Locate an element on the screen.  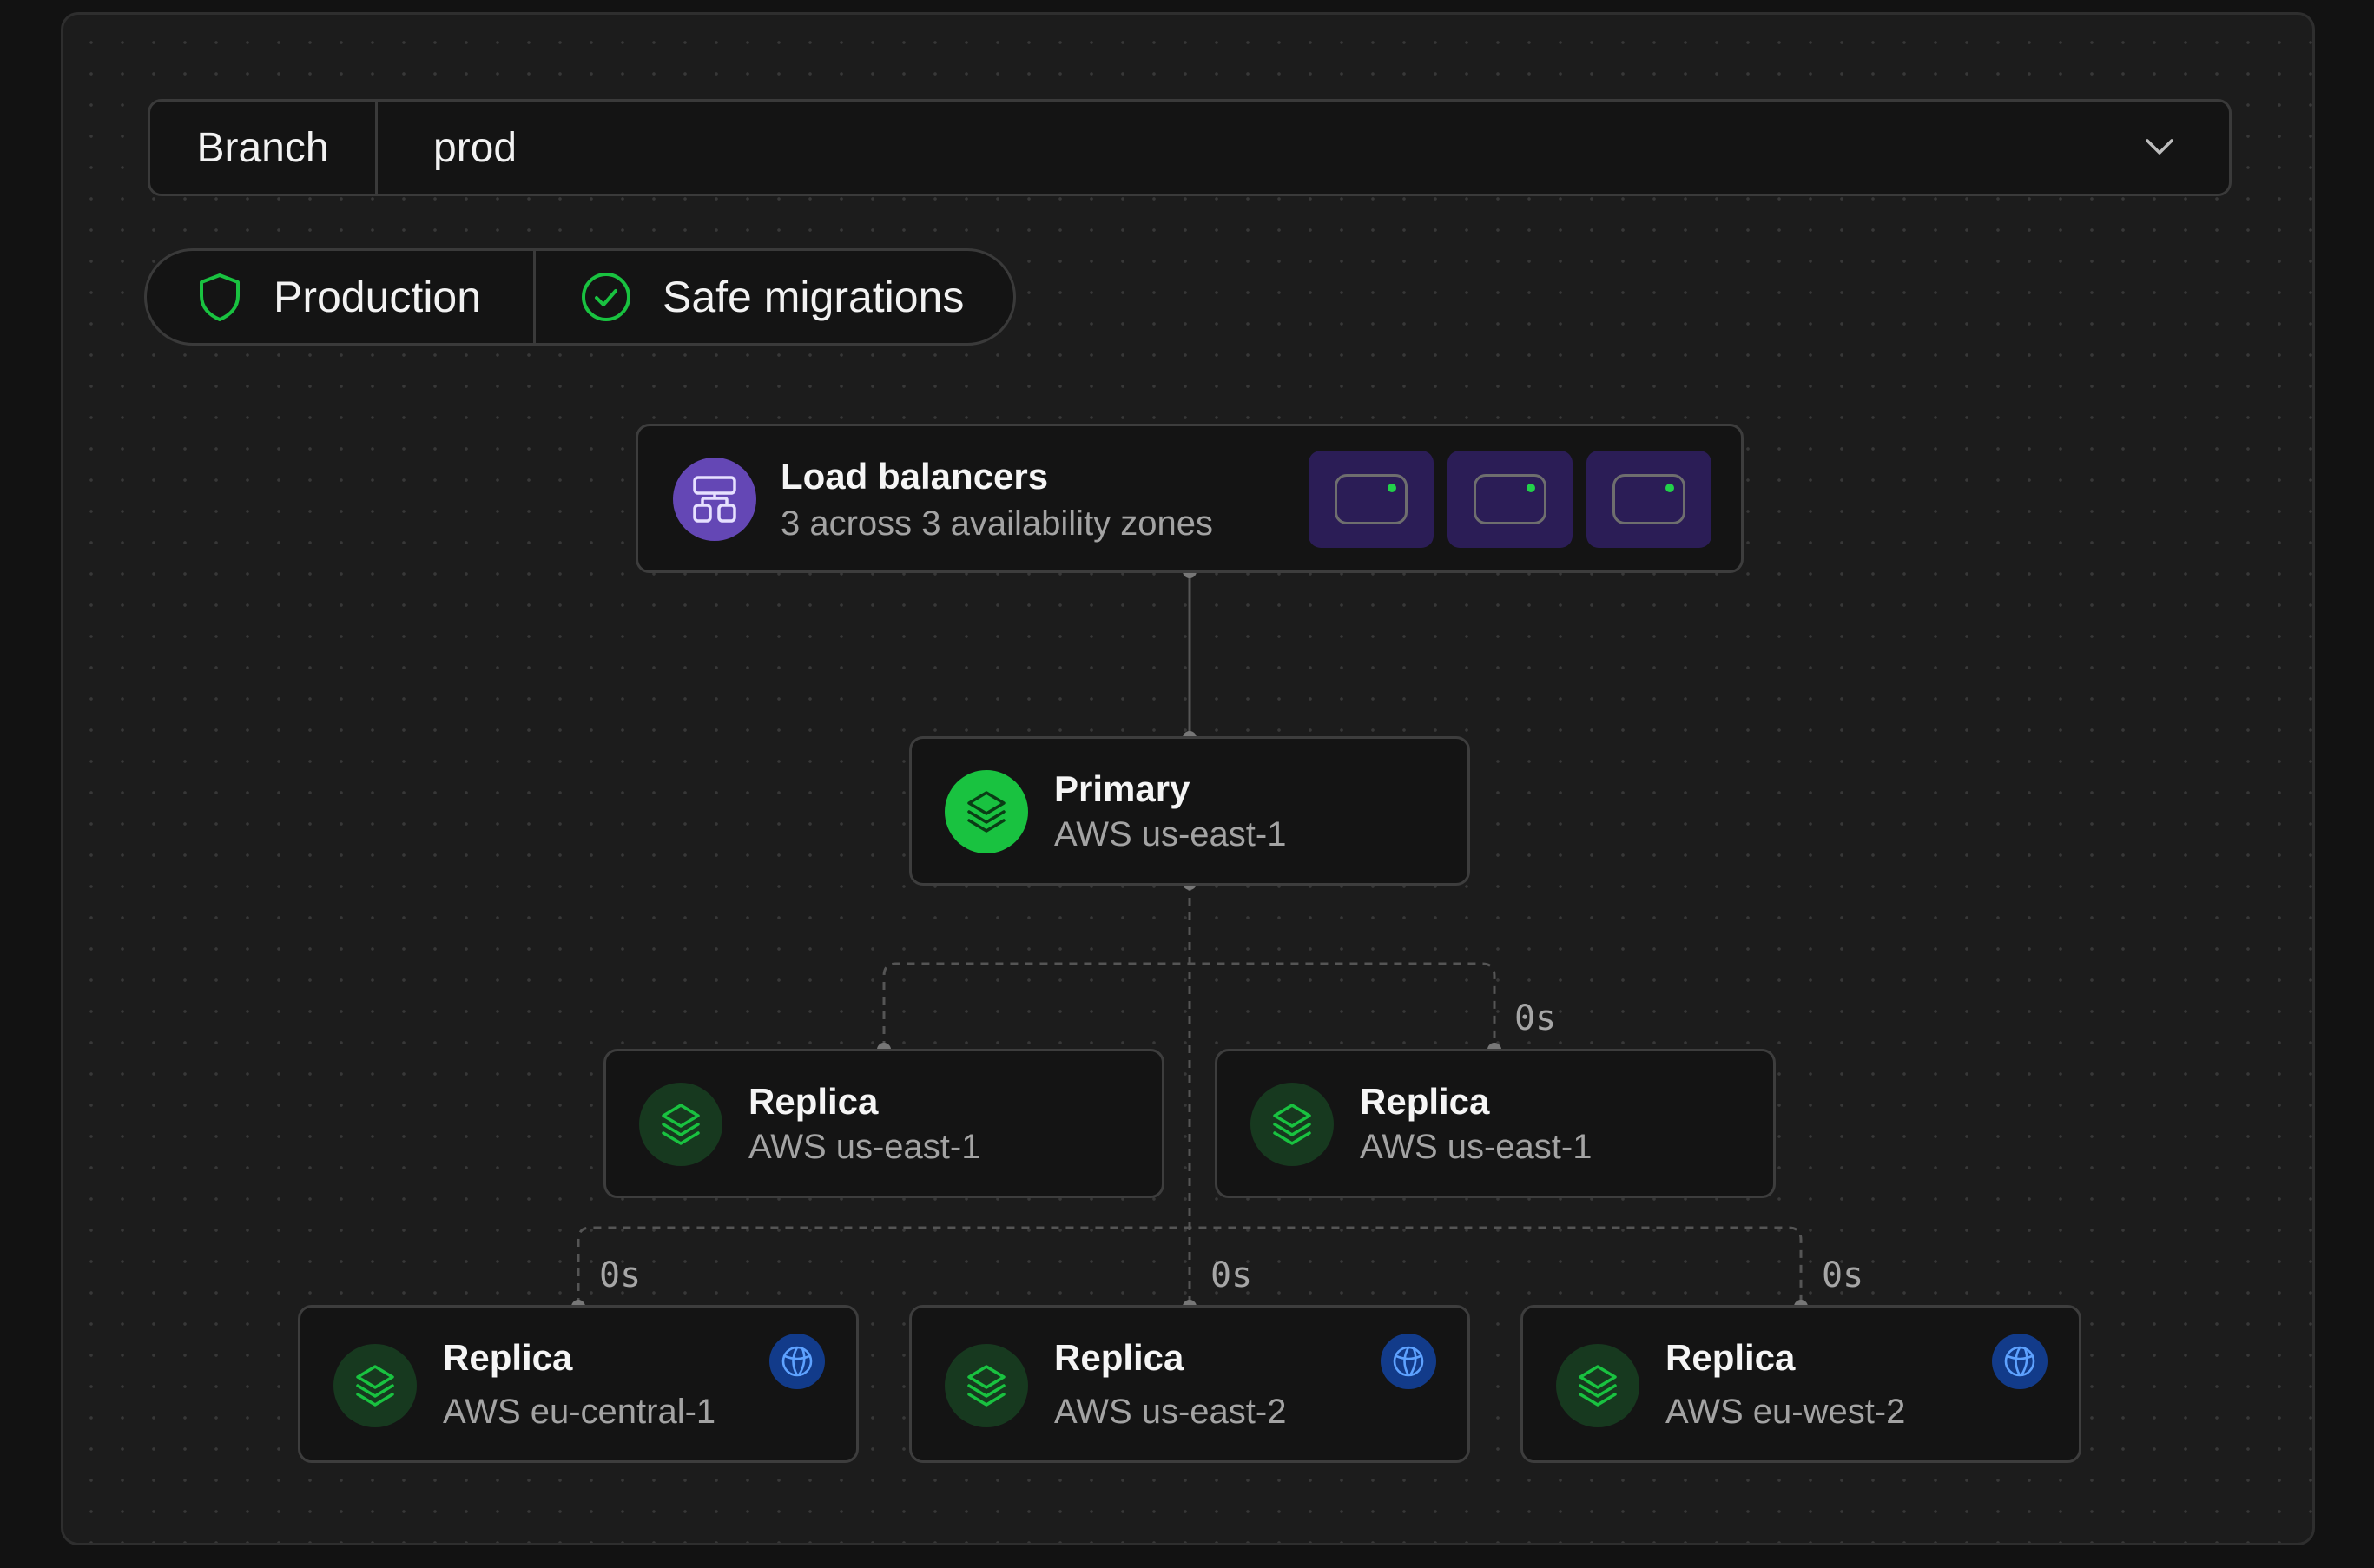
primary-region: AWS us-east-1 is located at coordinates (1170, 834).